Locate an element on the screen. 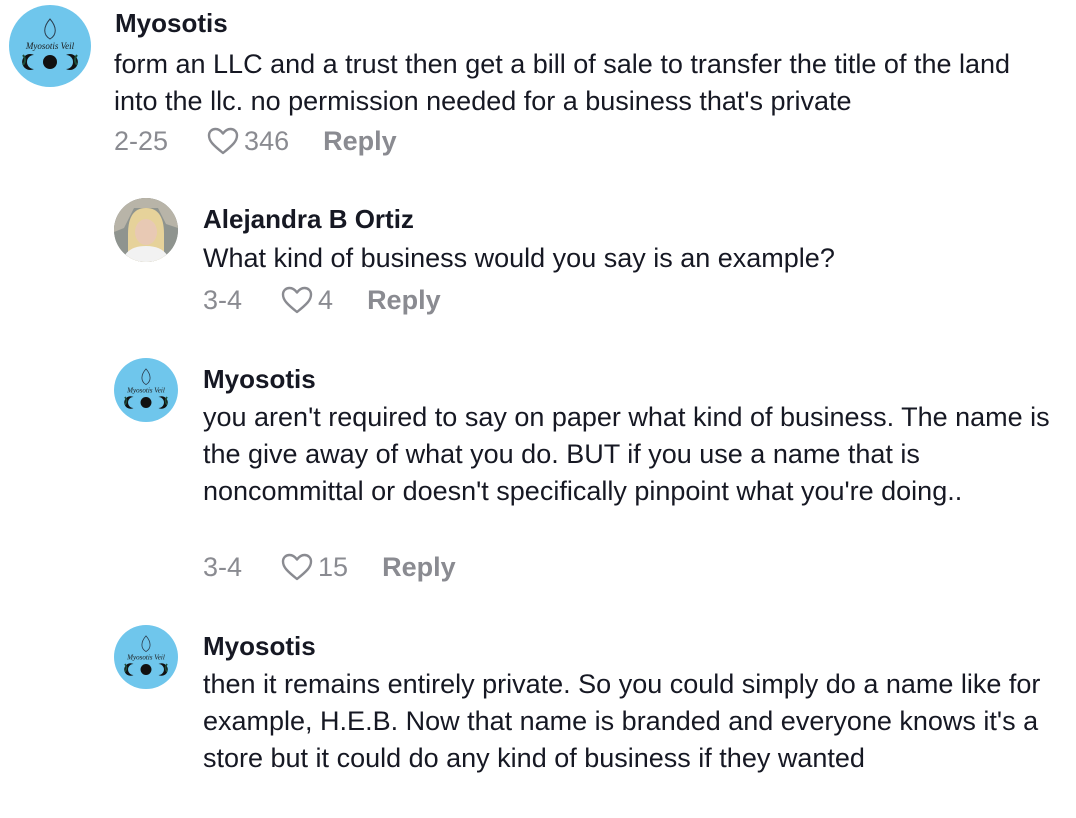  comment-meta: 3-4 15 Reply is located at coordinates (329, 567).